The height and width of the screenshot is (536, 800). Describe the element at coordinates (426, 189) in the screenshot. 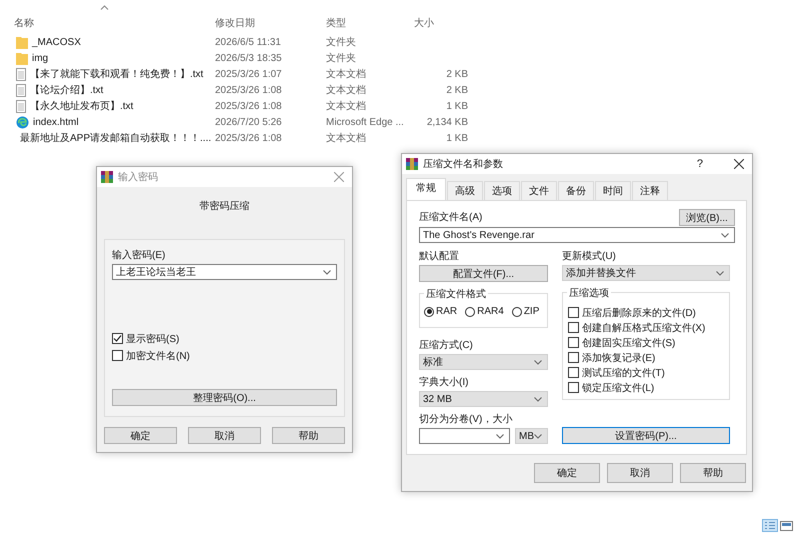

I see `tab: 常规` at that location.